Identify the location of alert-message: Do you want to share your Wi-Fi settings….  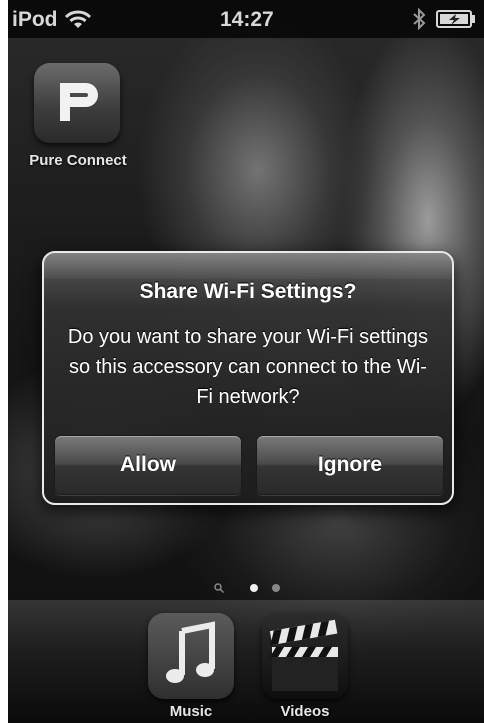
(248, 367).